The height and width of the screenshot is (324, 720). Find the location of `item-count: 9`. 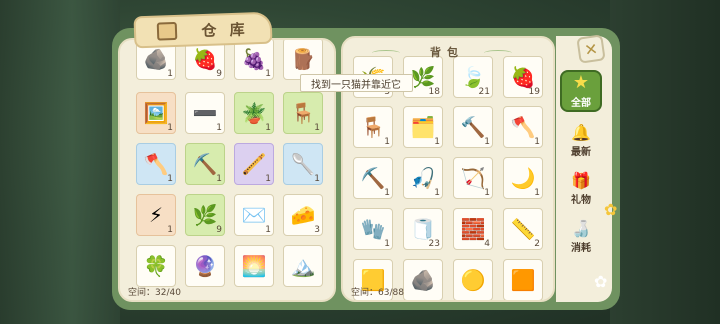

item-count: 9 is located at coordinates (219, 230).